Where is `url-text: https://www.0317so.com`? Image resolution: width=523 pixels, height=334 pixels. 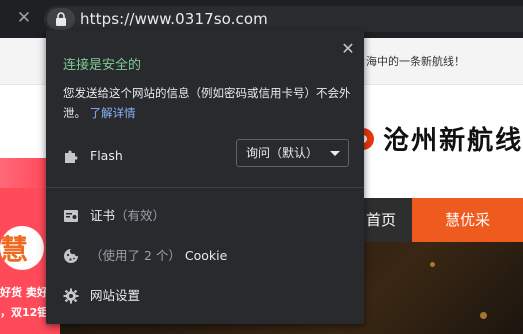 url-text: https://www.0317so.com is located at coordinates (174, 19).